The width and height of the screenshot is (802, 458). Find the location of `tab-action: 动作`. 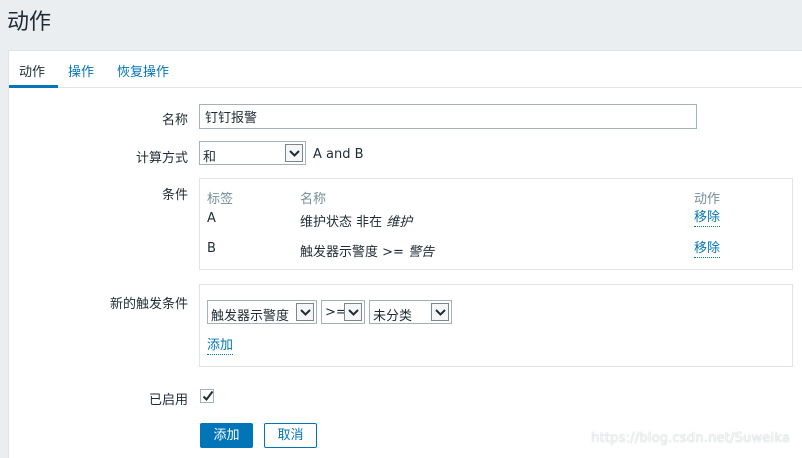

tab-action: 动作 is located at coordinates (32, 70).